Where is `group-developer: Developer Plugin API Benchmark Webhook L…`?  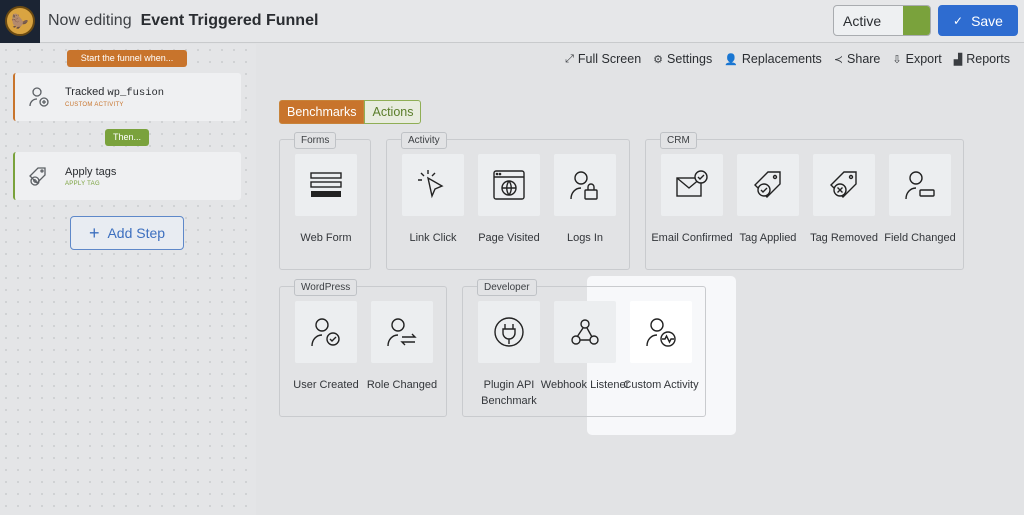 group-developer: Developer Plugin API Benchmark Webhook L… is located at coordinates (584, 348).